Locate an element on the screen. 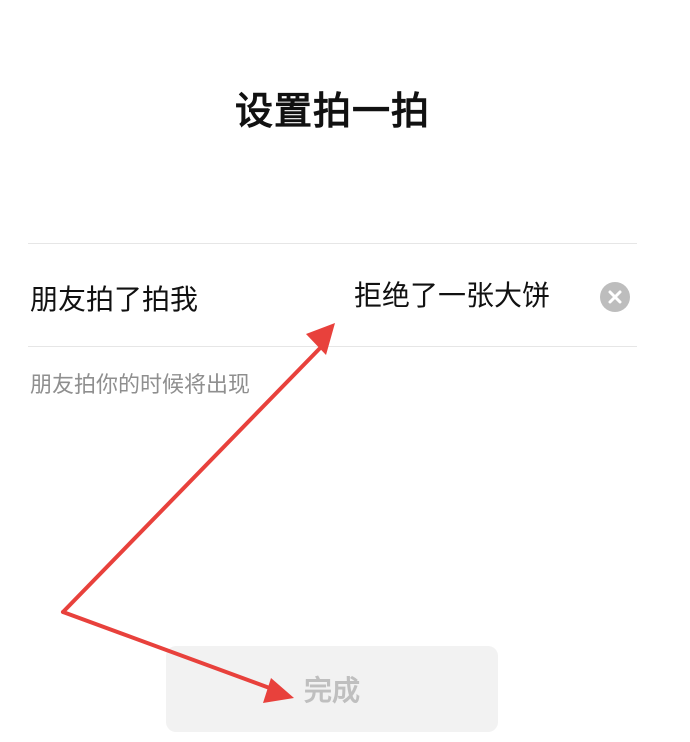  pat-setting-row: 朋友拍了拍我 is located at coordinates (332, 295).